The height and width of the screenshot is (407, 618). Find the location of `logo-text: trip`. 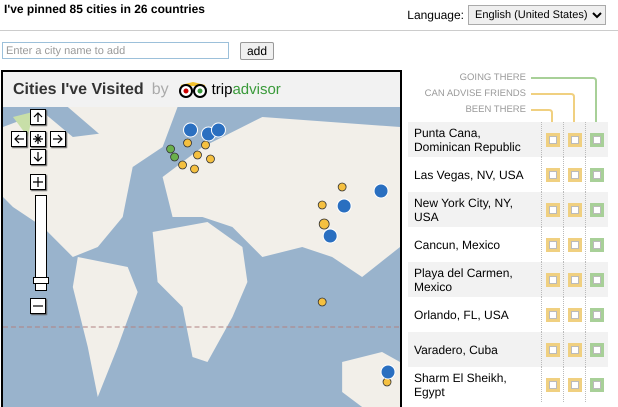

logo-text: trip is located at coordinates (222, 89).